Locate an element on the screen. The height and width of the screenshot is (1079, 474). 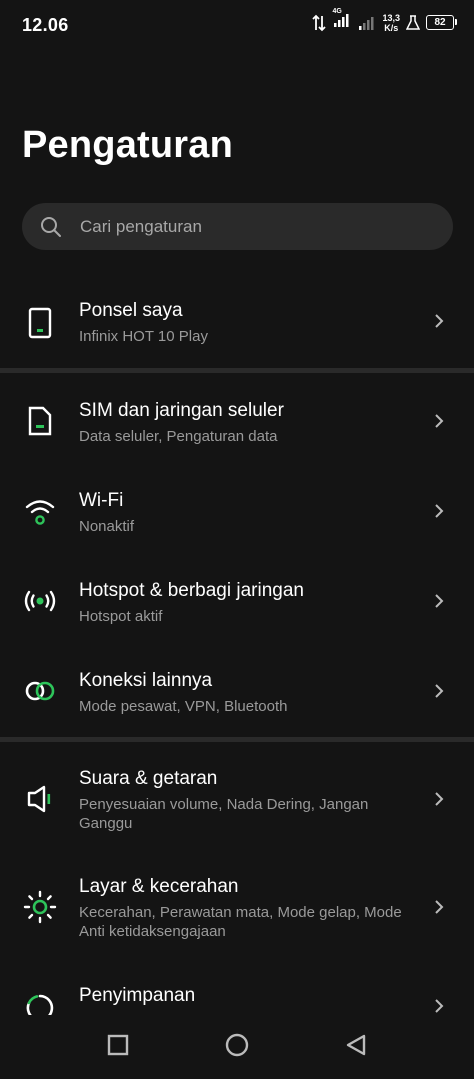
search-input: Cari pengaturan is located at coordinates (237, 226).